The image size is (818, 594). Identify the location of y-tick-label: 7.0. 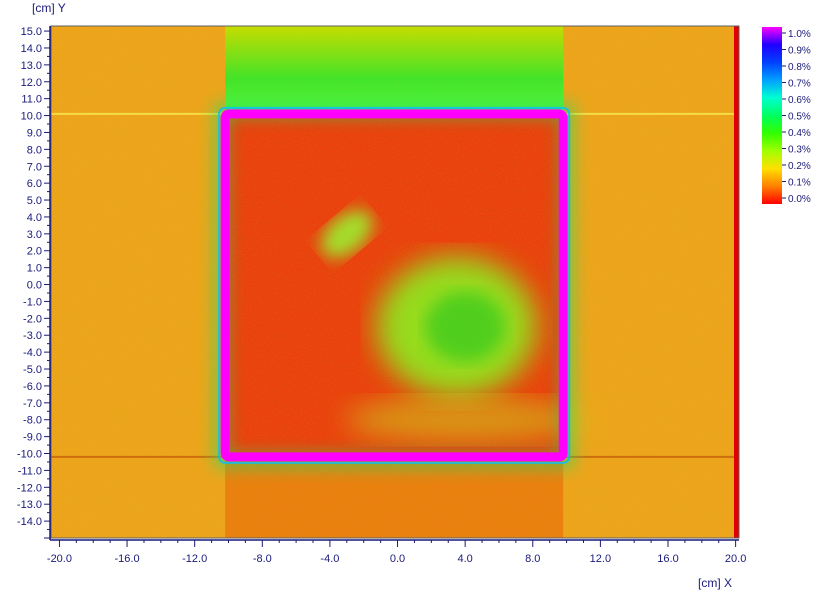
(34, 167).